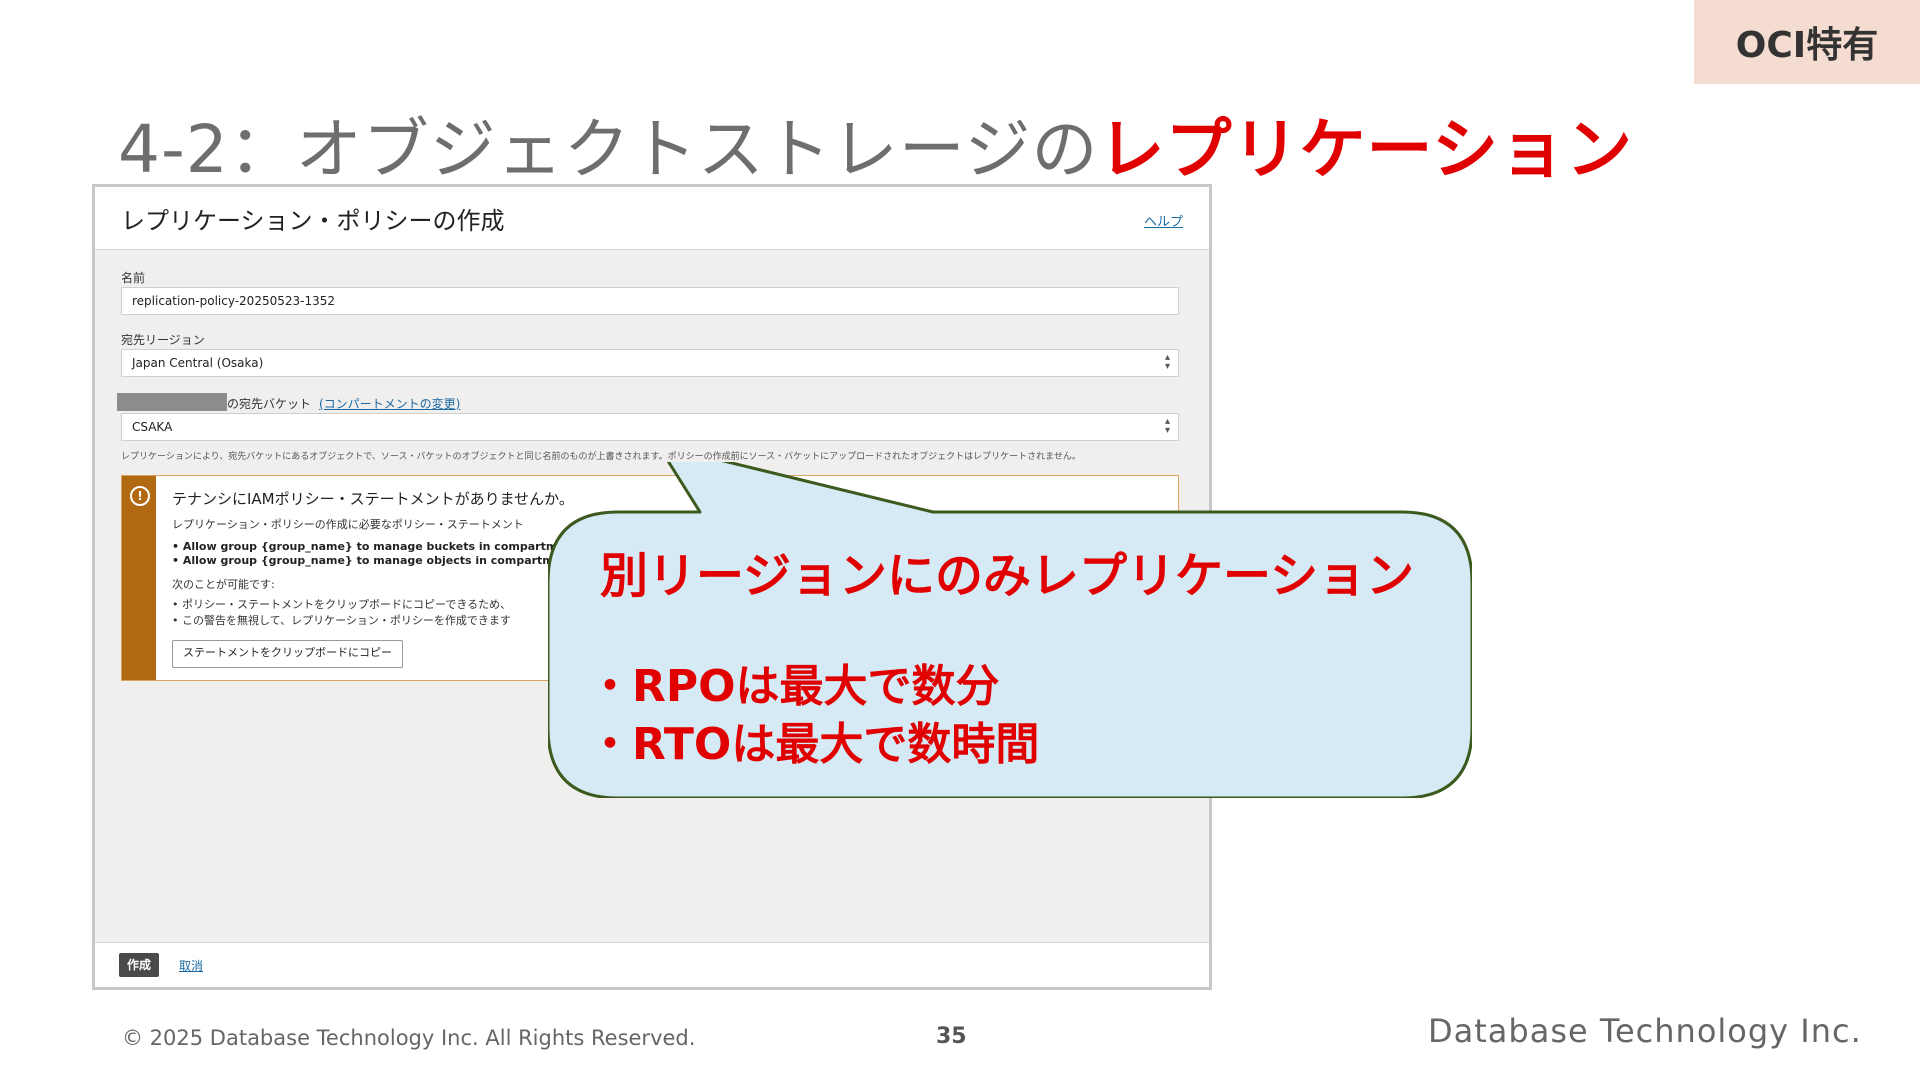 This screenshot has height=1080, width=1920. What do you see at coordinates (389, 403) in the screenshot?
I see `change-compartment-link: (コンパートメントの変更)` at bounding box center [389, 403].